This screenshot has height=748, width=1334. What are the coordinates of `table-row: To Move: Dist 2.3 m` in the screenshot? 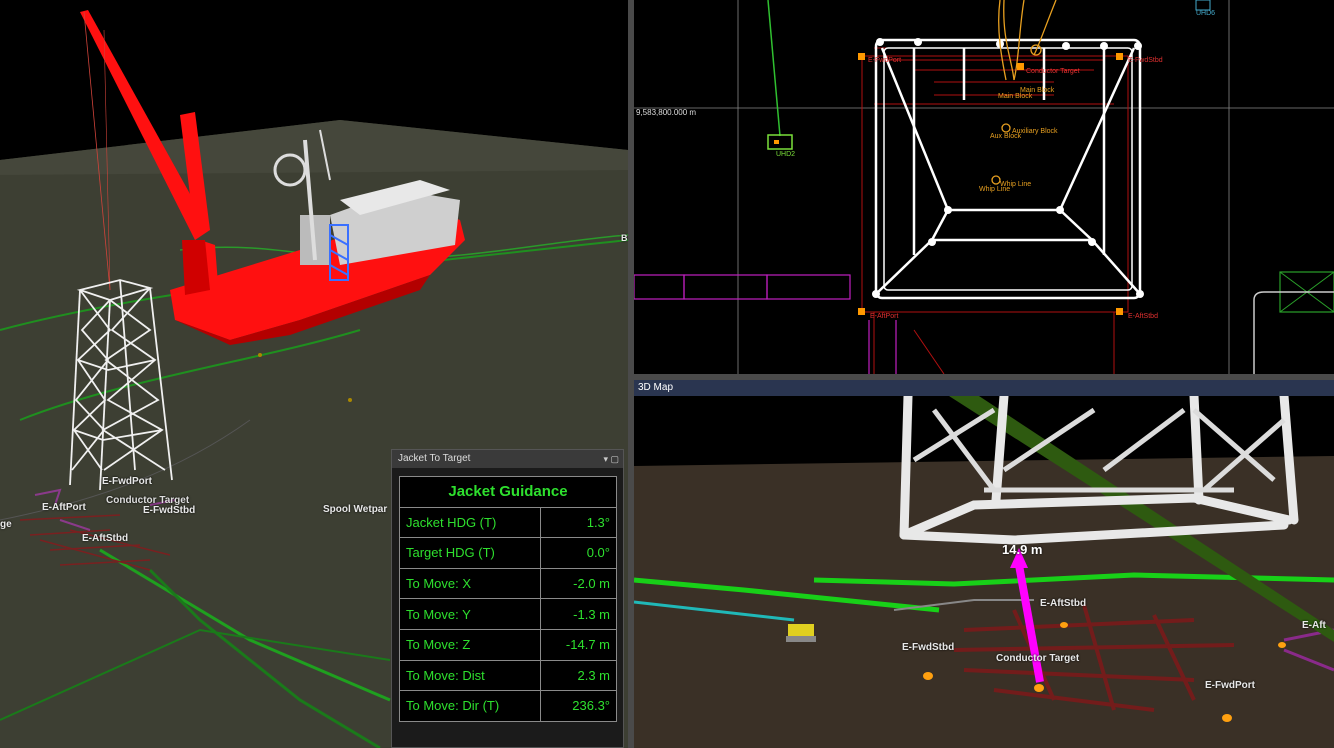 It's located at (507, 675).